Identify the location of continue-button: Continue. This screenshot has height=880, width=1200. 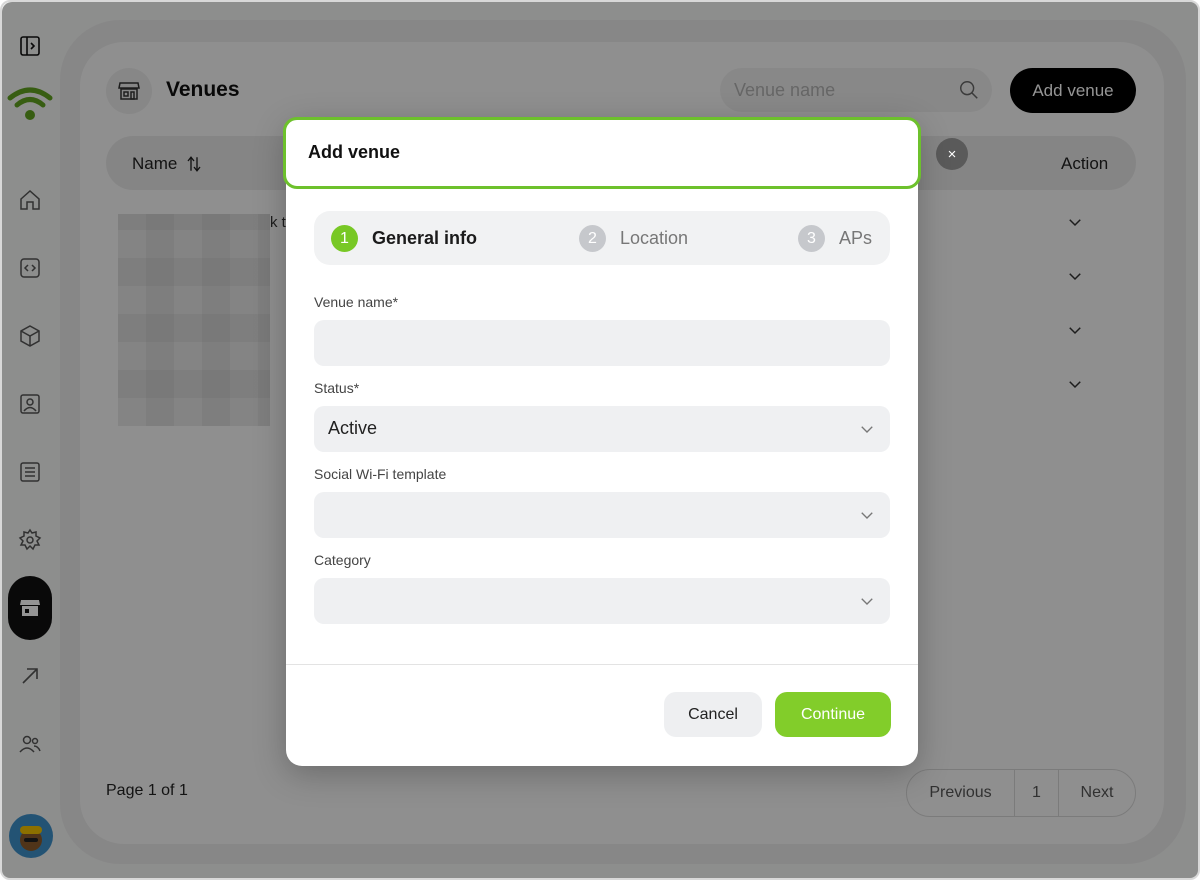
(833, 714).